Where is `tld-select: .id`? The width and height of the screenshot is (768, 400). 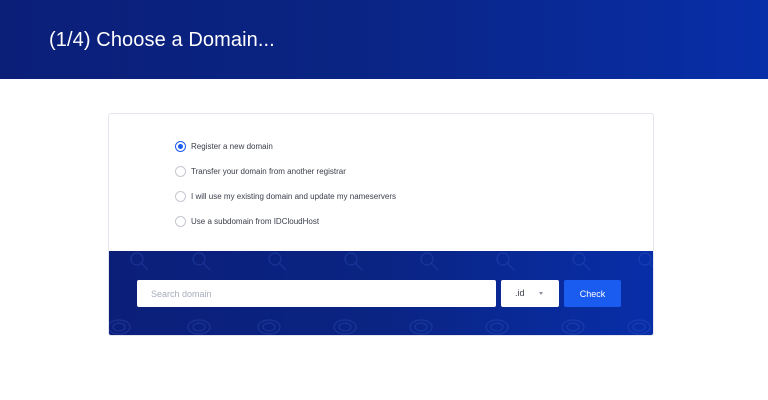 tld-select: .id is located at coordinates (530, 293).